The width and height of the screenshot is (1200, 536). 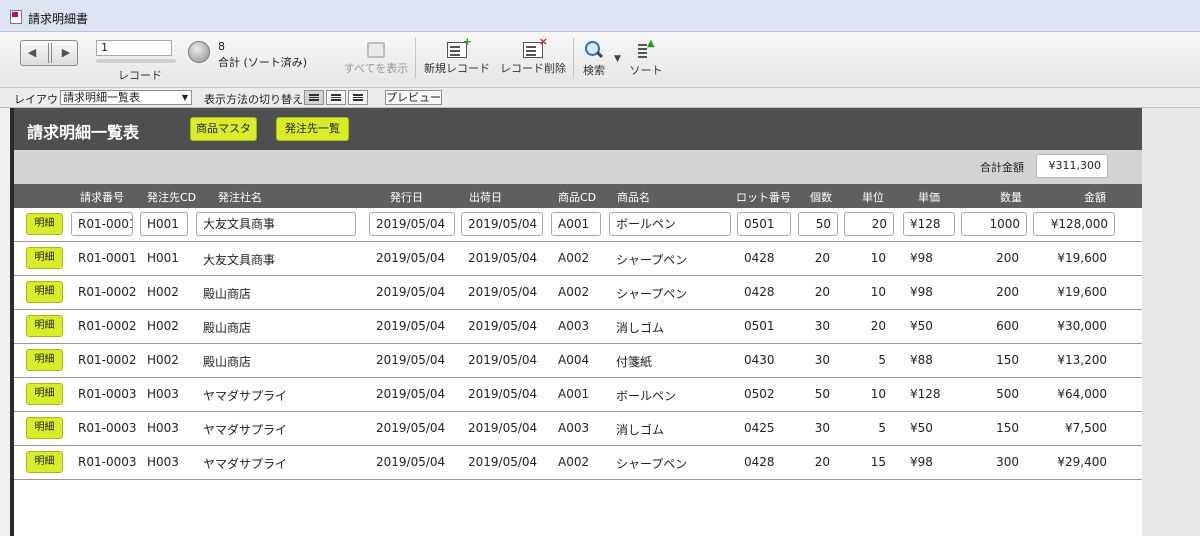 I want to click on unit-field: 20, so click(x=869, y=224).